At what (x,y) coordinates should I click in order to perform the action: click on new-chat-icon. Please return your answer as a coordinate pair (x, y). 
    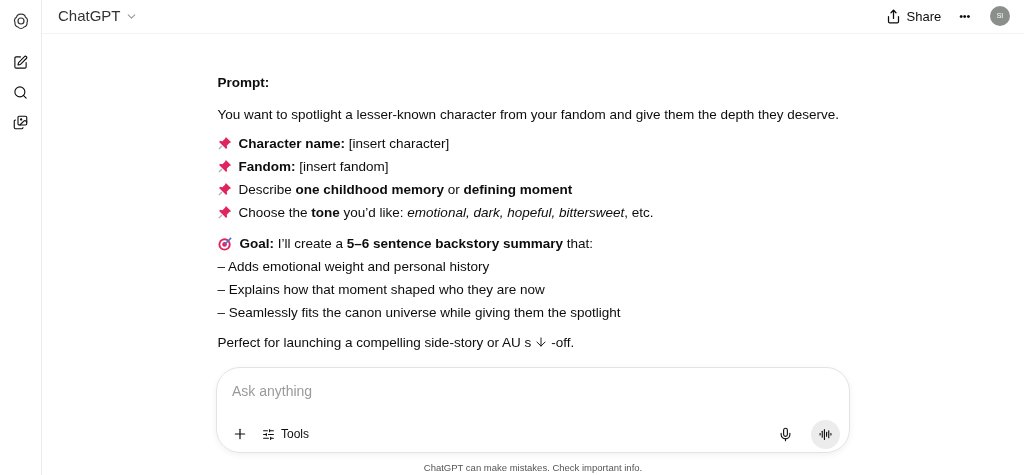
    Looking at the image, I should click on (20, 62).